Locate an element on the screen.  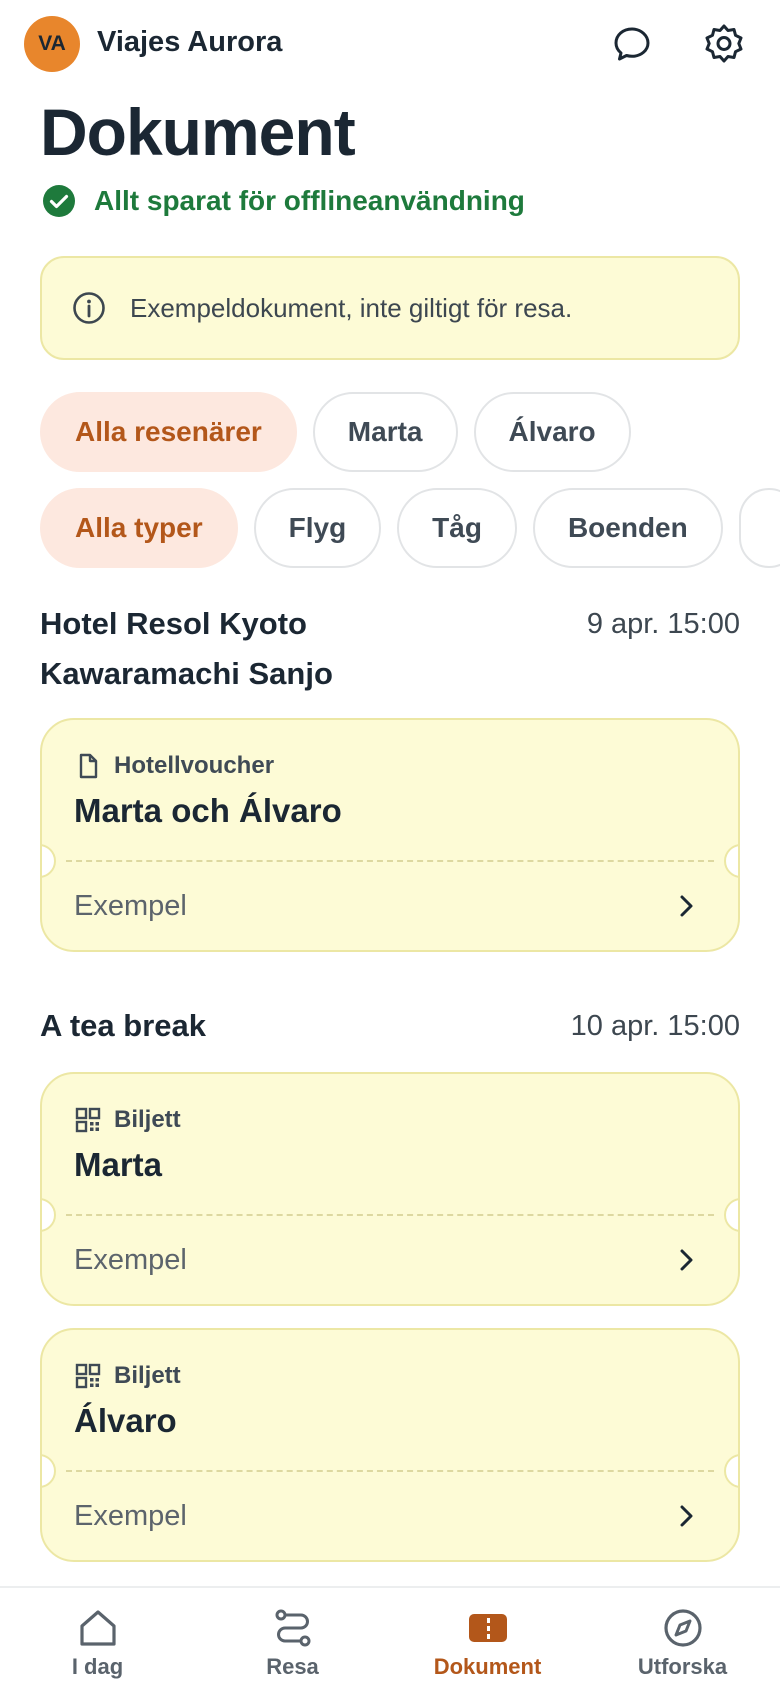
page-title: Dokument is located at coordinates (198, 132).